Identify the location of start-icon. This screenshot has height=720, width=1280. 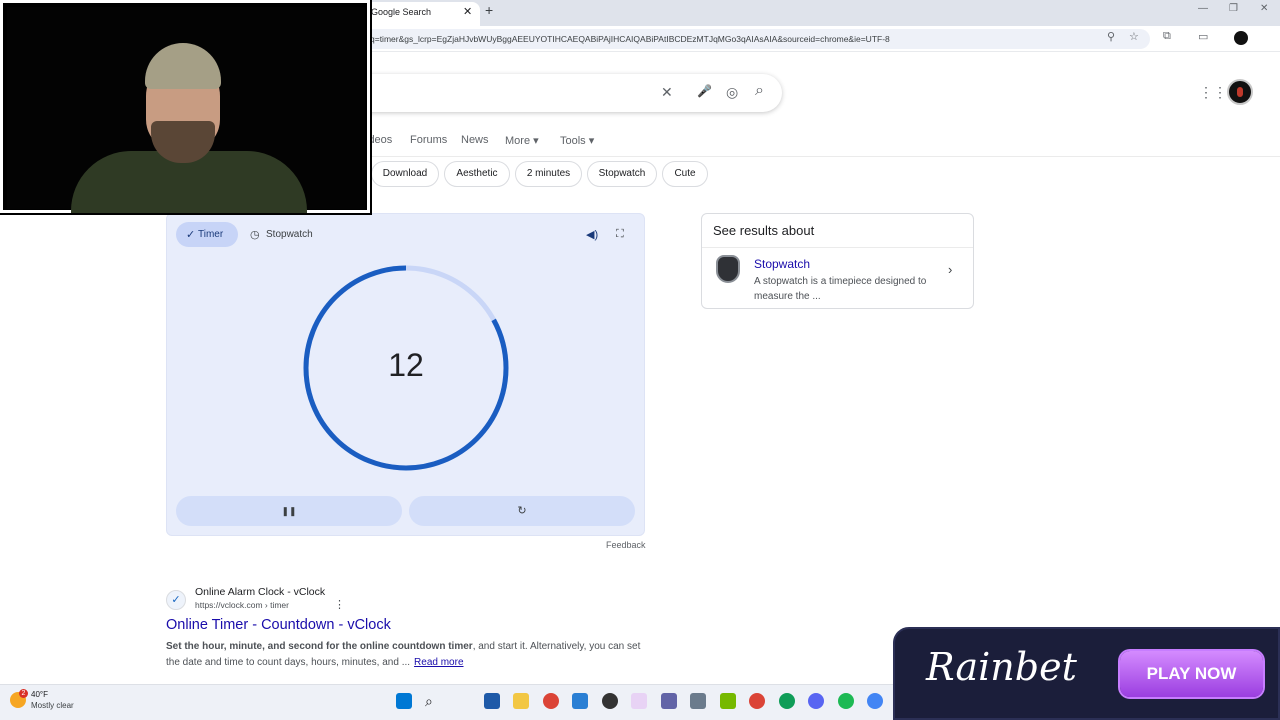
(404, 701).